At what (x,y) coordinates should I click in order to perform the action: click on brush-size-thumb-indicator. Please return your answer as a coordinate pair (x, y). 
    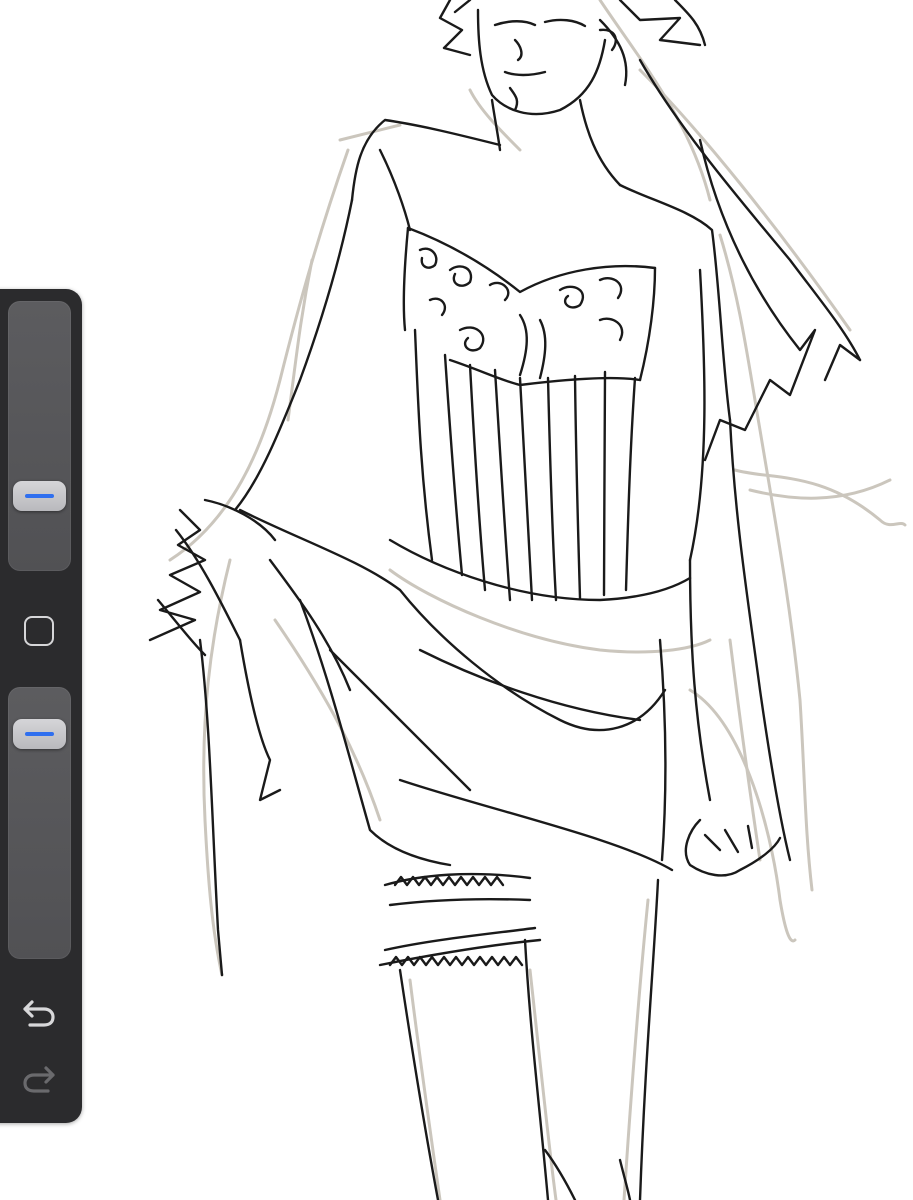
    Looking at the image, I should click on (39, 496).